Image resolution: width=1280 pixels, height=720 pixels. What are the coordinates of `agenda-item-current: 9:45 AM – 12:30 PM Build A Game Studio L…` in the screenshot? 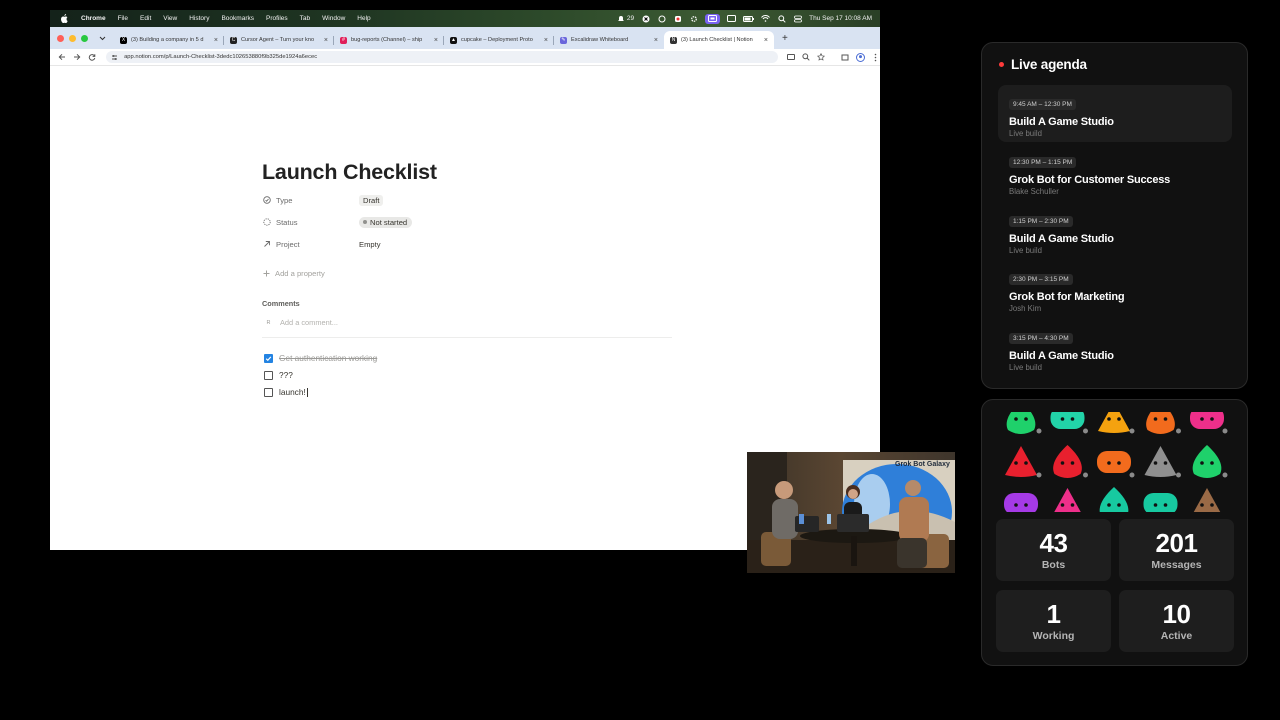 It's located at (1115, 113).